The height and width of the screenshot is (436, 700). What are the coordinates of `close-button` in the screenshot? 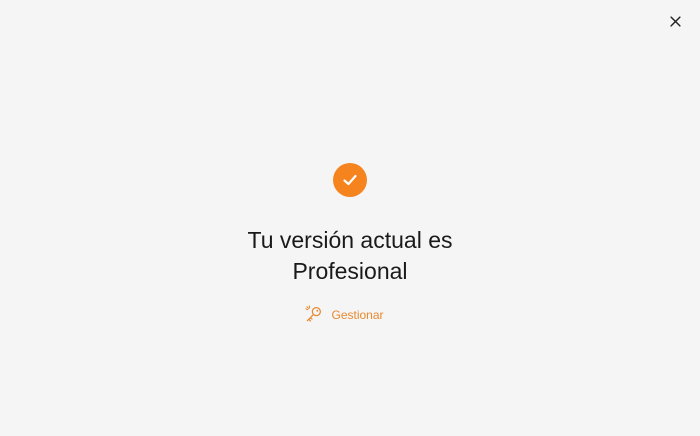 It's located at (675, 23).